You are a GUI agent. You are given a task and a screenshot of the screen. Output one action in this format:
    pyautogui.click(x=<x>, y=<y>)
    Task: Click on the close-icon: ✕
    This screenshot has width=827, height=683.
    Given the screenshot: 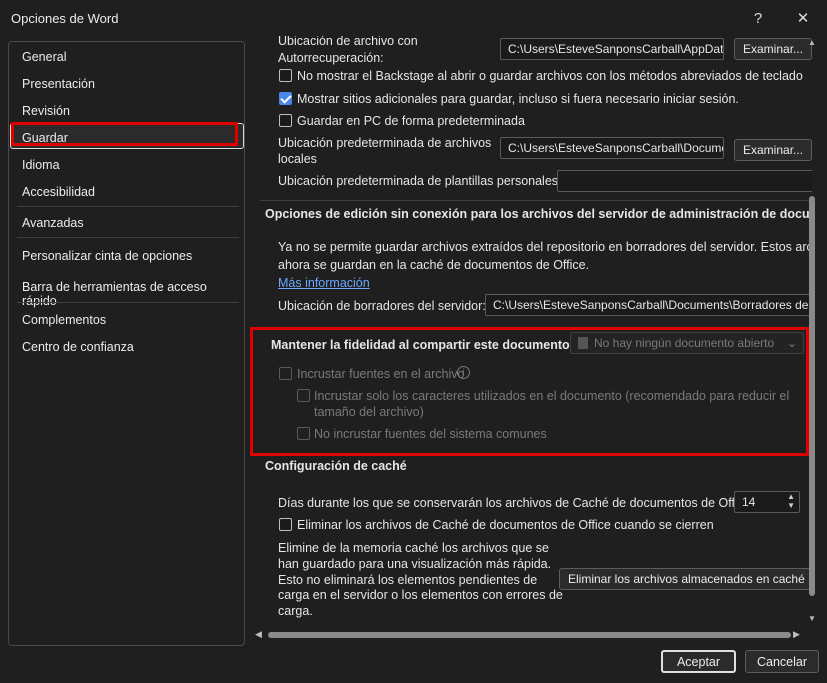 What is the action you would take?
    pyautogui.click(x=803, y=18)
    